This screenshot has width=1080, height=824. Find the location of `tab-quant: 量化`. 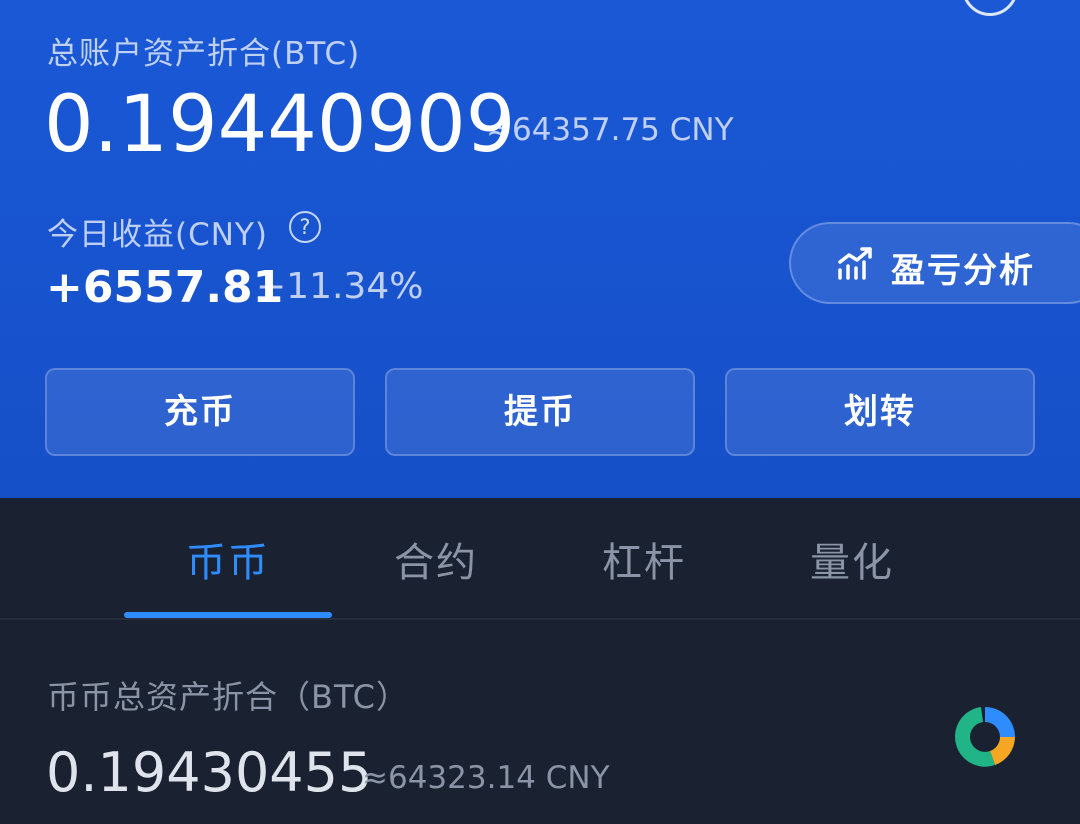

tab-quant: 量化 is located at coordinates (852, 559).